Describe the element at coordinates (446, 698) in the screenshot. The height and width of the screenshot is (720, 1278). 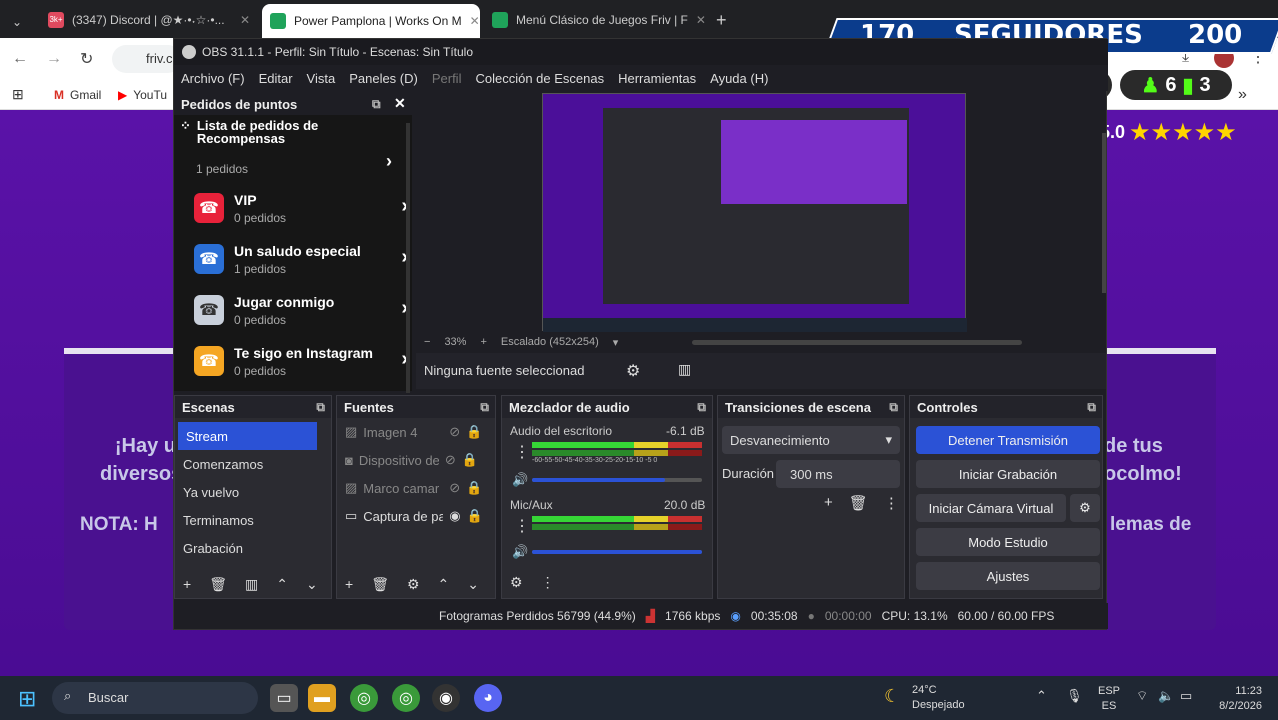
I see `obs-icon: ◉` at that location.